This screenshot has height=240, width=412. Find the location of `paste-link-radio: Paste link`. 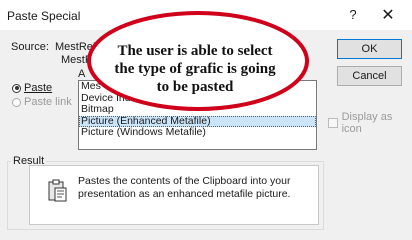

paste-link-radio: Paste link is located at coordinates (42, 102).